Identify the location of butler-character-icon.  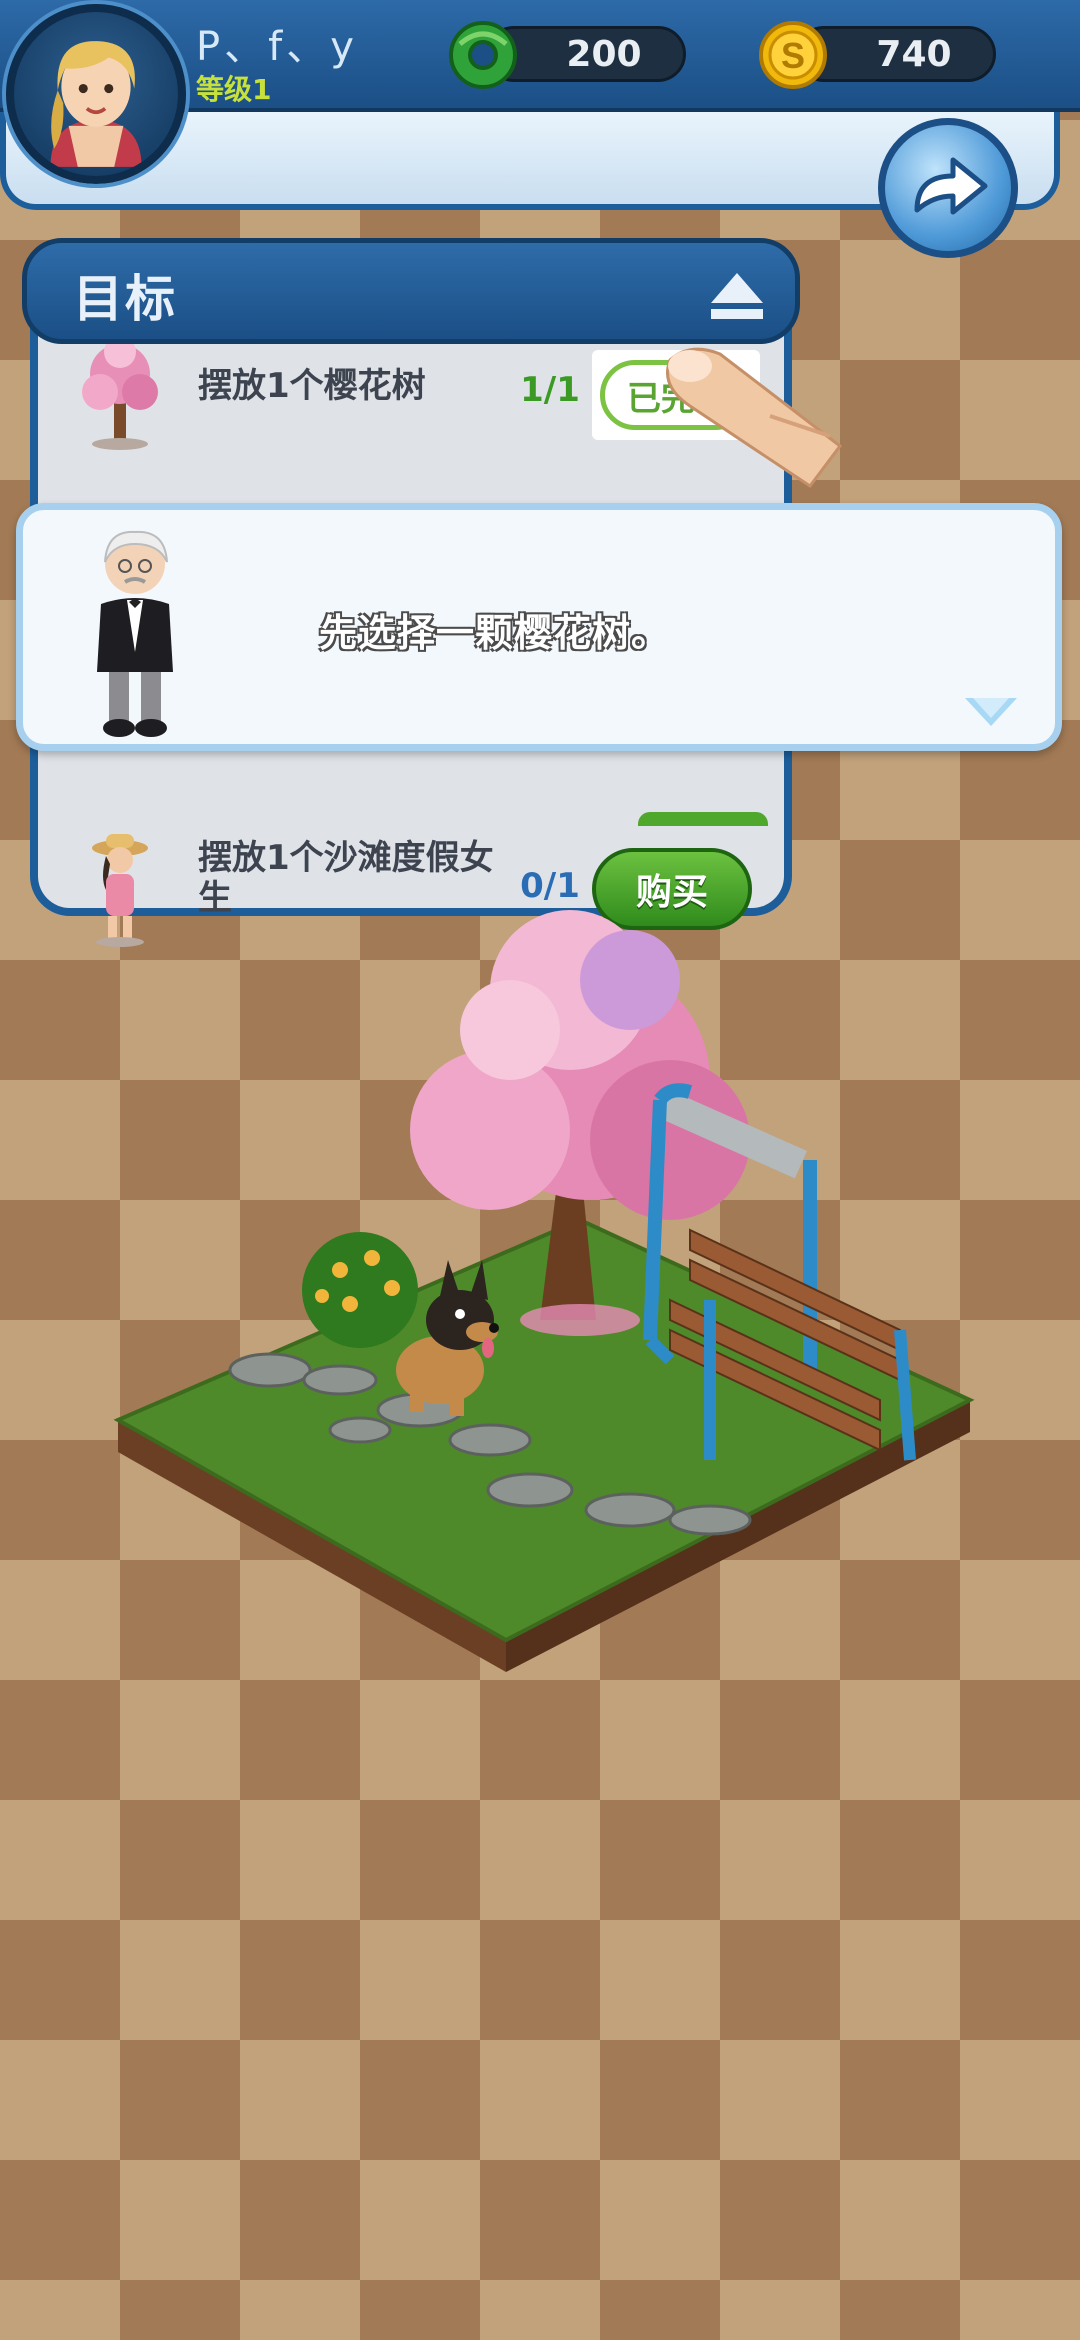
(135, 633).